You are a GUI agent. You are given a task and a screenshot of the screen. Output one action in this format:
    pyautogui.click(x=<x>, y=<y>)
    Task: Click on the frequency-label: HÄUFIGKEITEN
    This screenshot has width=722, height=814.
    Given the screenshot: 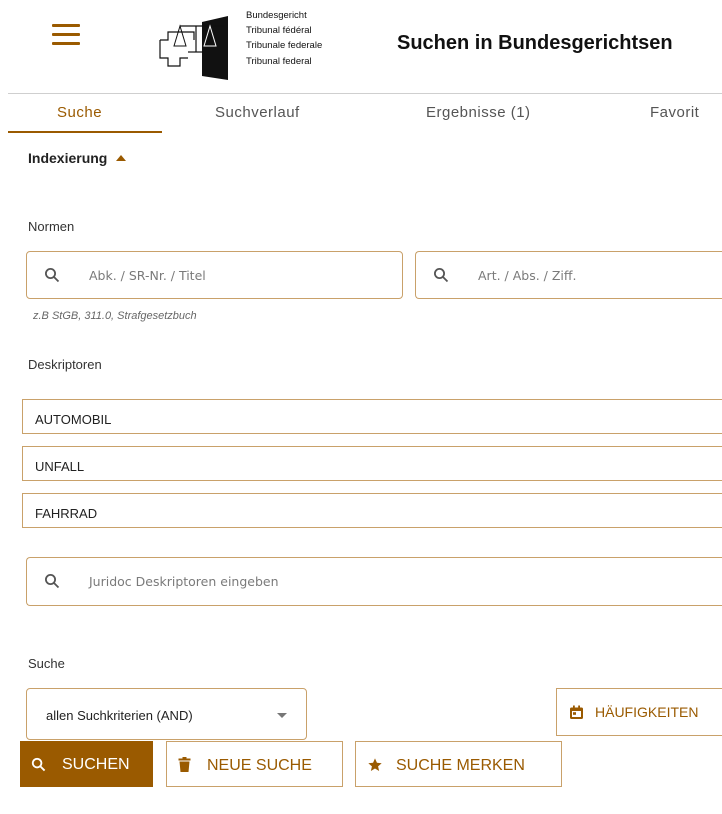 What is the action you would take?
    pyautogui.click(x=647, y=712)
    